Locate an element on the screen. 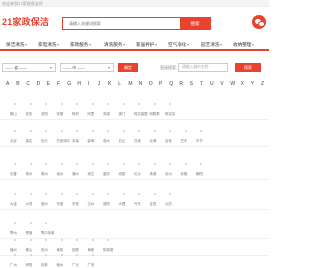 This screenshot has height=268, width=320. city-link: 德州 is located at coordinates (44, 204).